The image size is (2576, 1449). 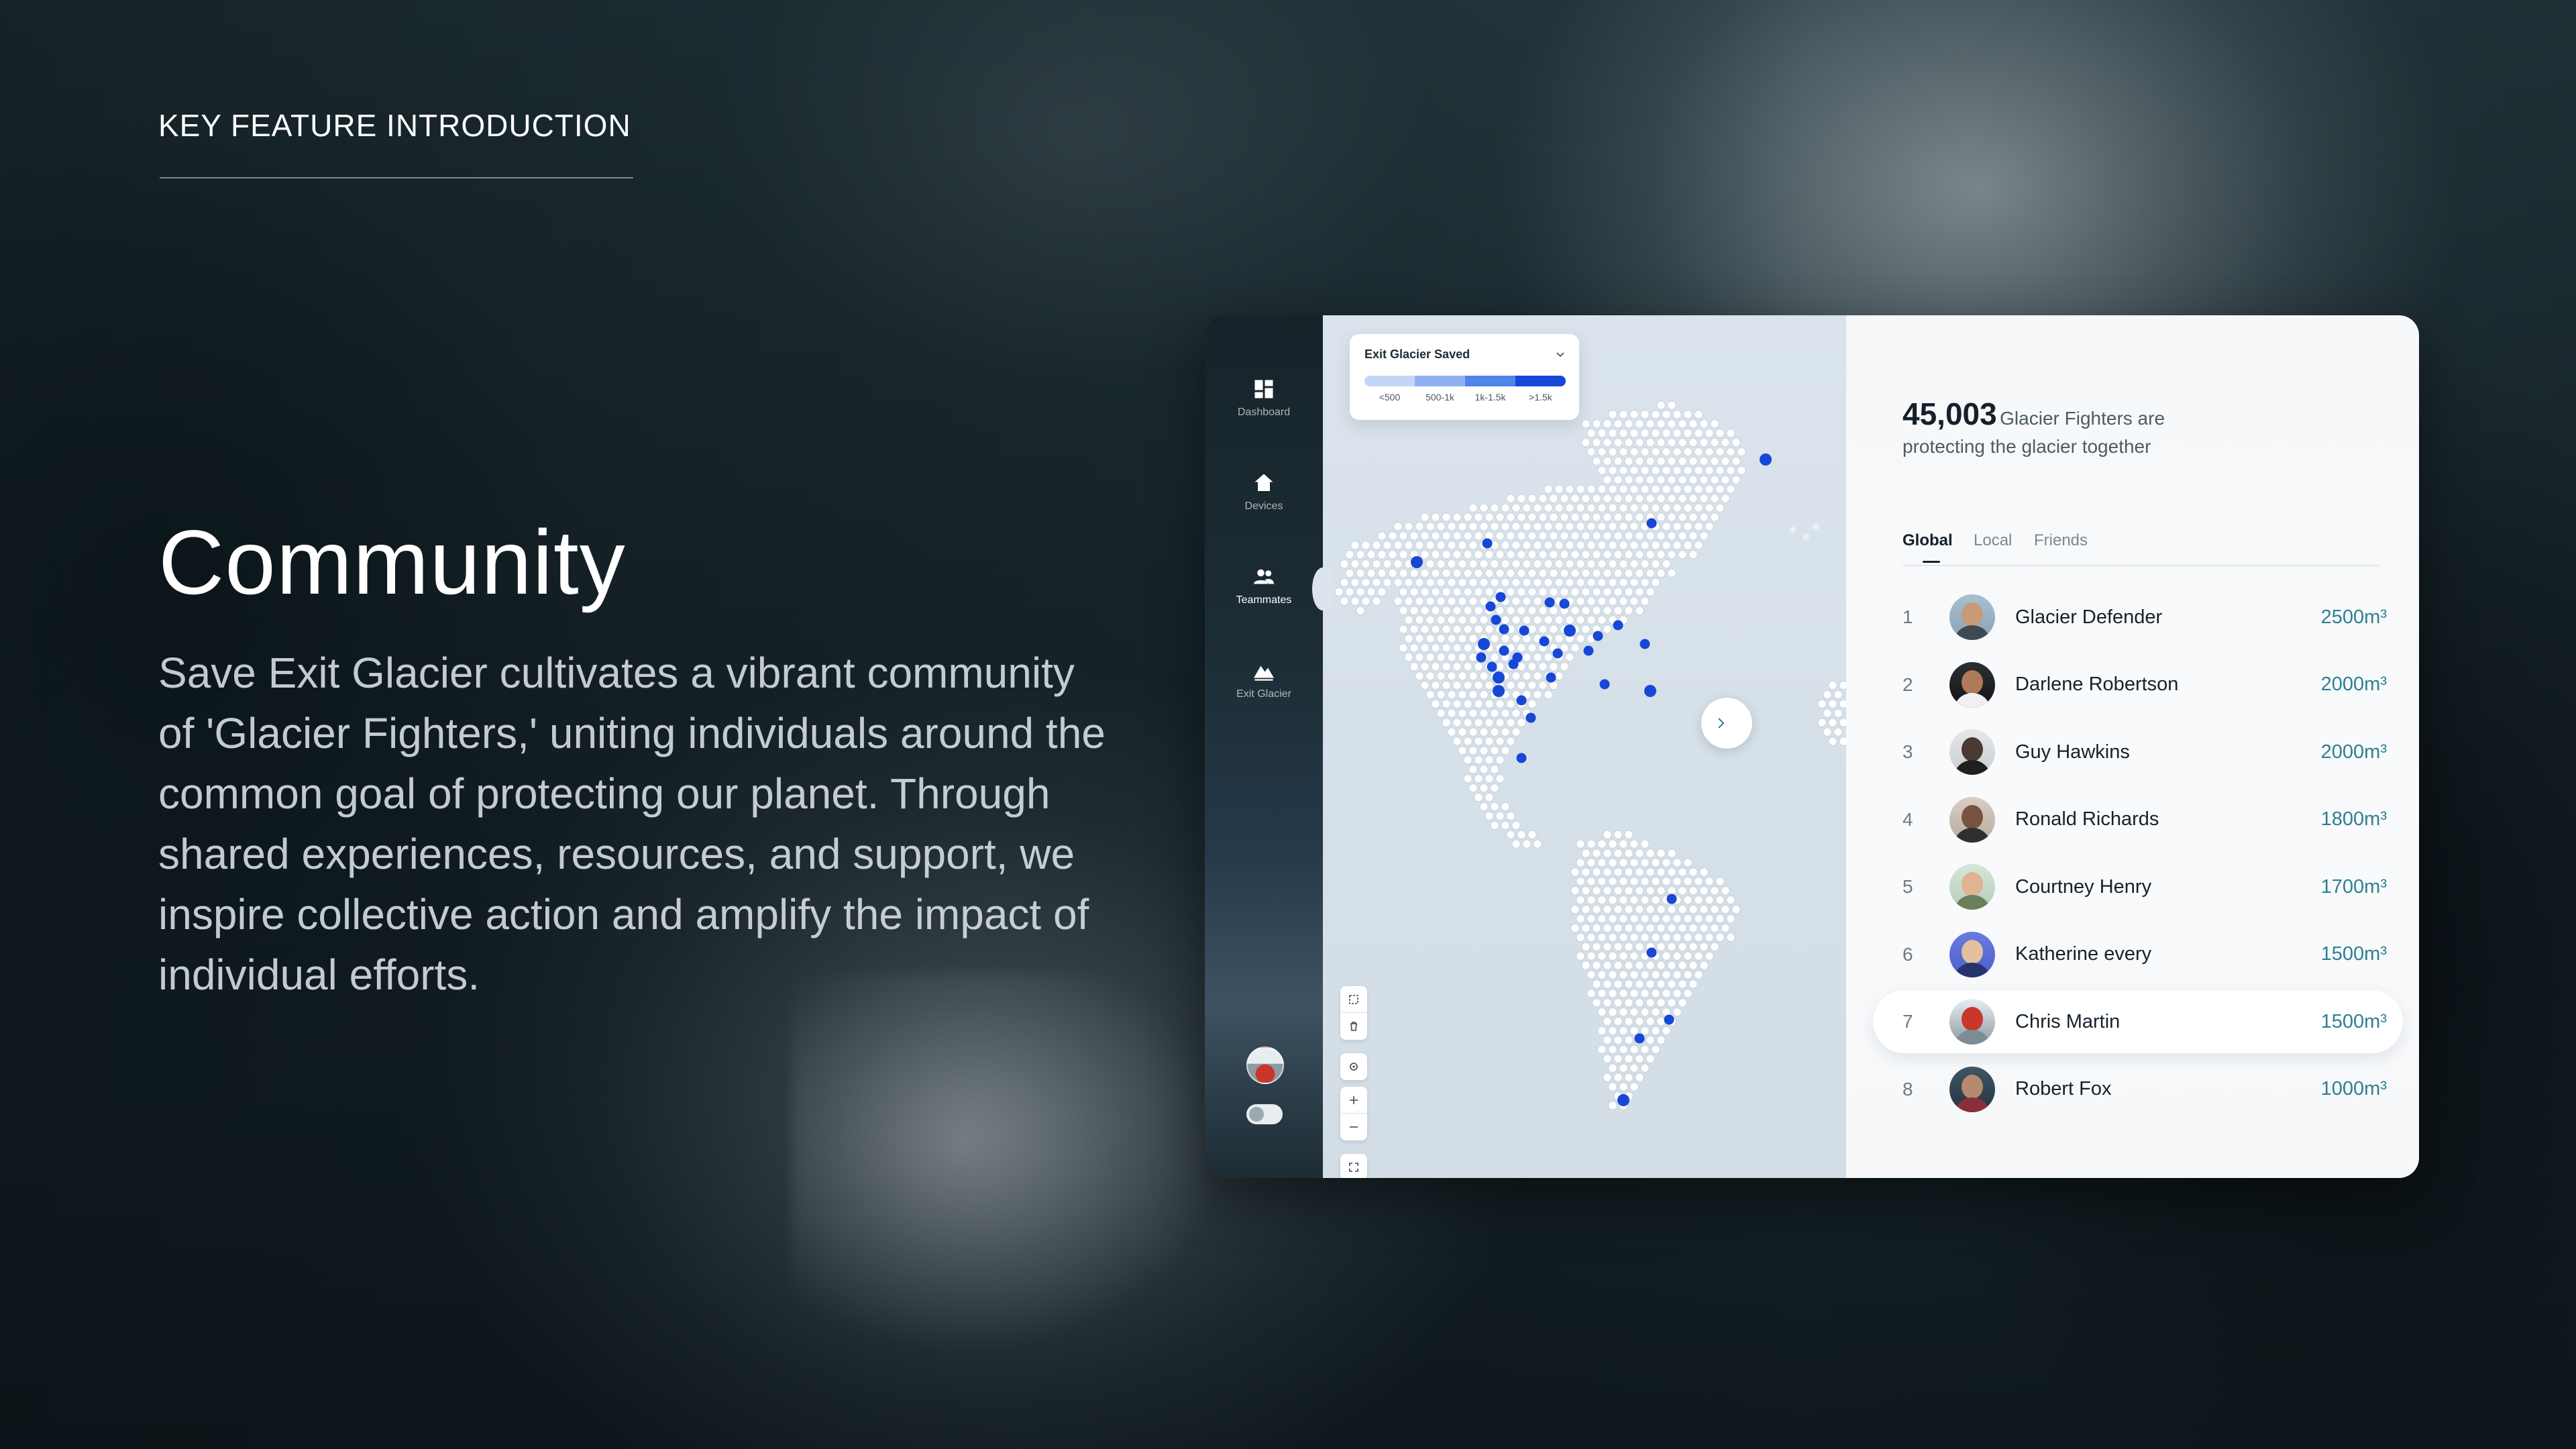 What do you see at coordinates (1907, 887) in the screenshot?
I see `rank-number: 5` at bounding box center [1907, 887].